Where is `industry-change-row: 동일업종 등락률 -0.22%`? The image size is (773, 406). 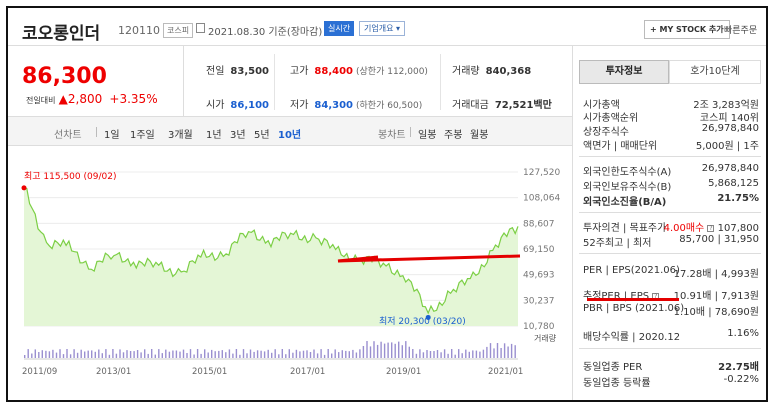
industry-change-row: 동일업종 등락률 -0.22% is located at coordinates (671, 381).